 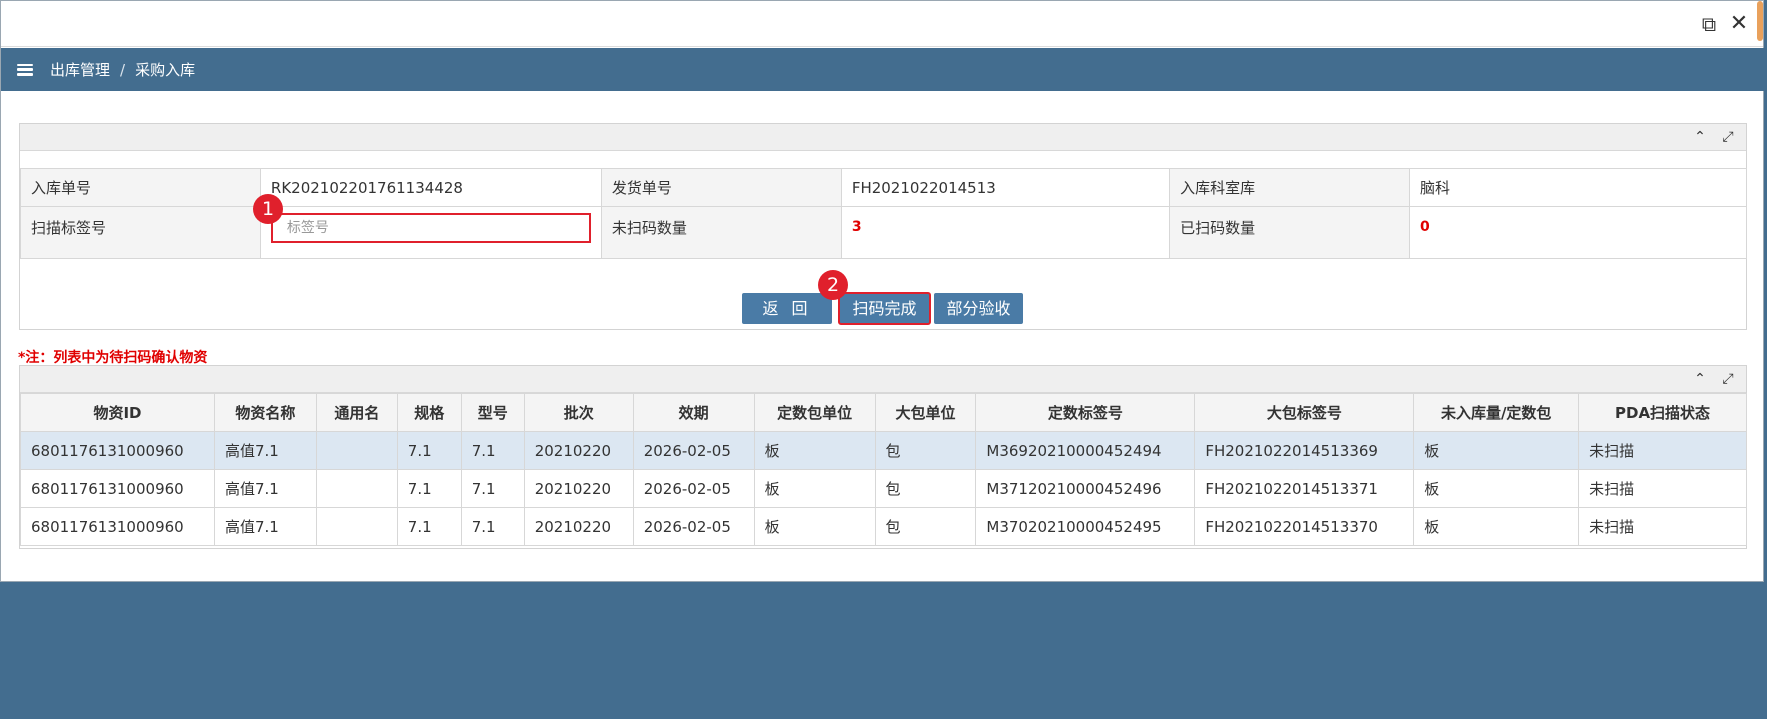 I want to click on dept-store-label: 入库科室库, so click(x=1290, y=187).